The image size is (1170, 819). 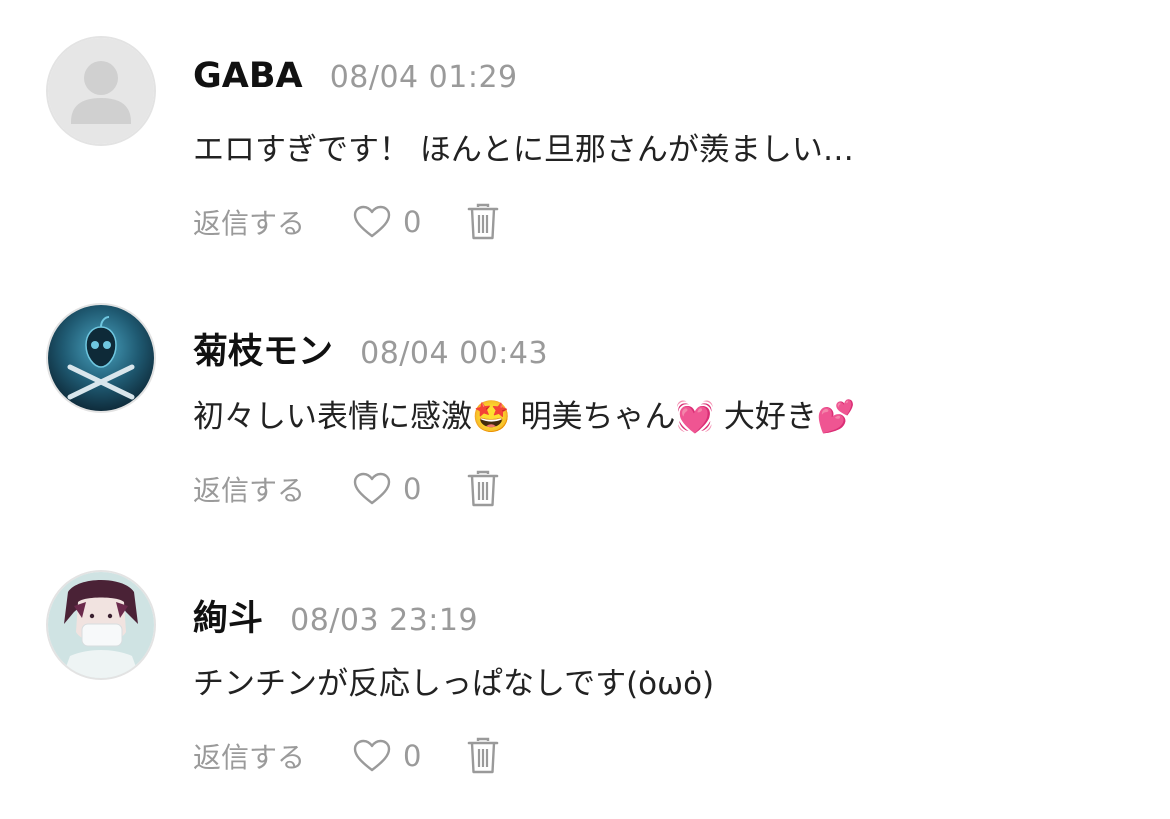 What do you see at coordinates (423, 77) in the screenshot?
I see `comment-timestamp: 08/04 01:29` at bounding box center [423, 77].